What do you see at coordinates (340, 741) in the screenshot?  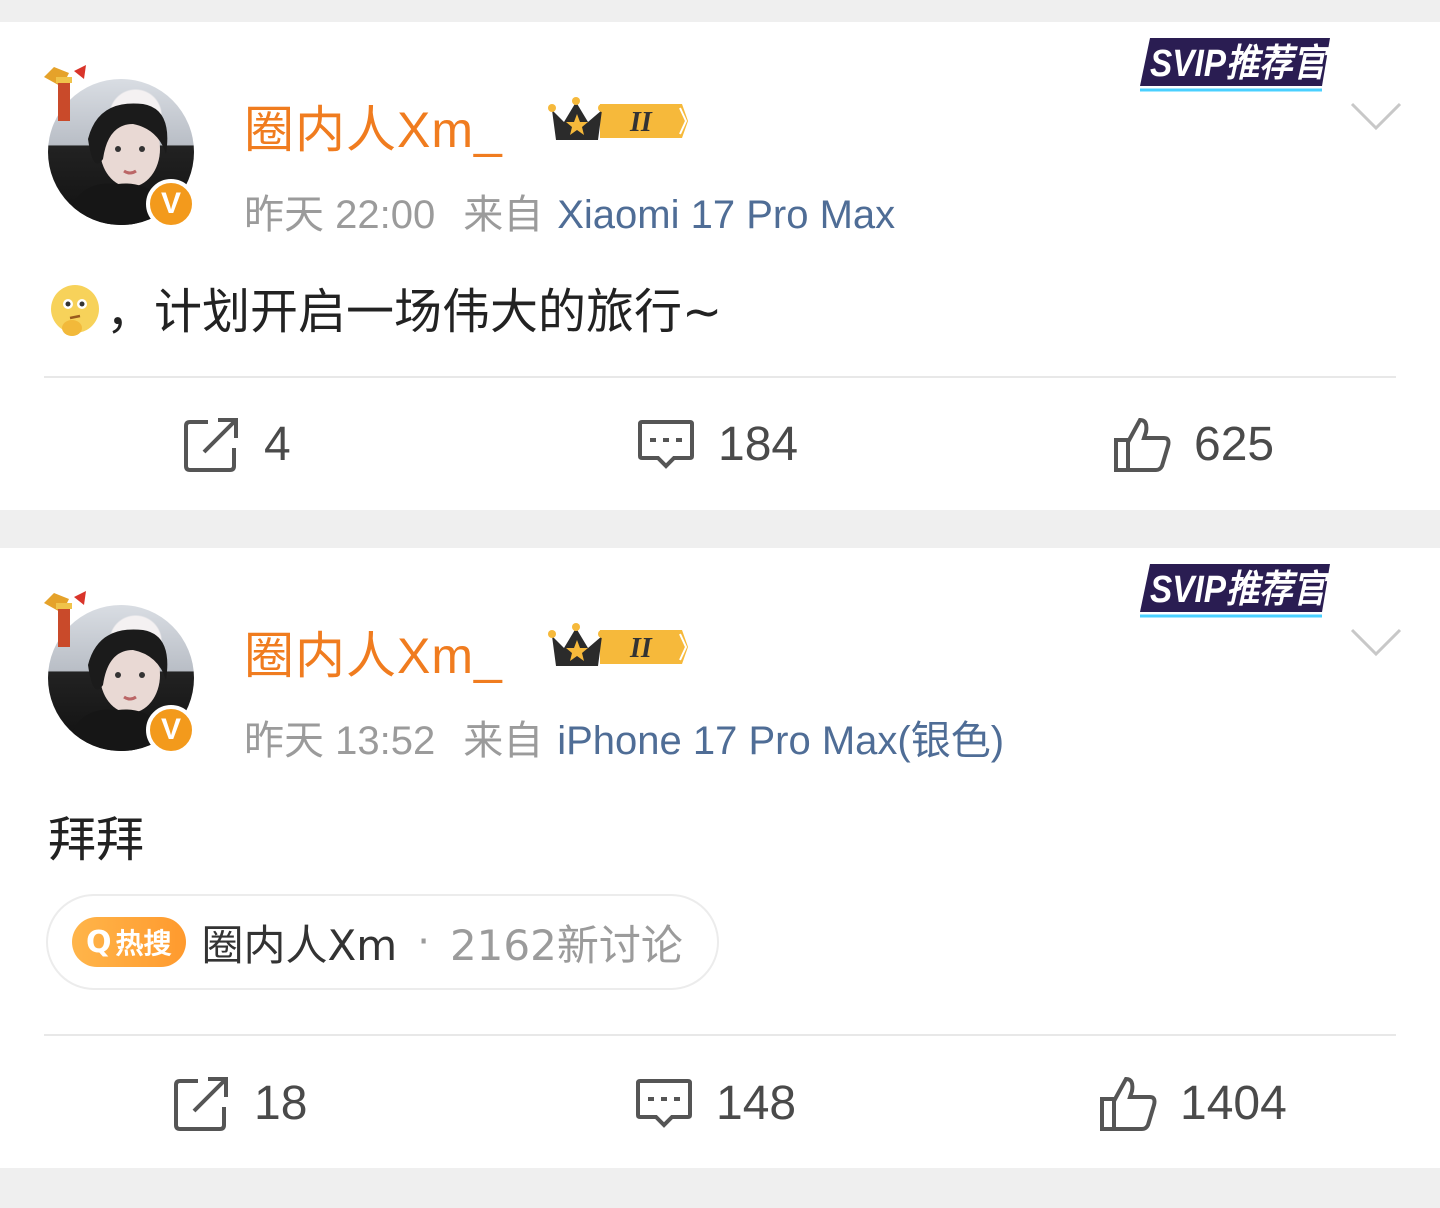 I see `post-time: 昨天 13:52` at bounding box center [340, 741].